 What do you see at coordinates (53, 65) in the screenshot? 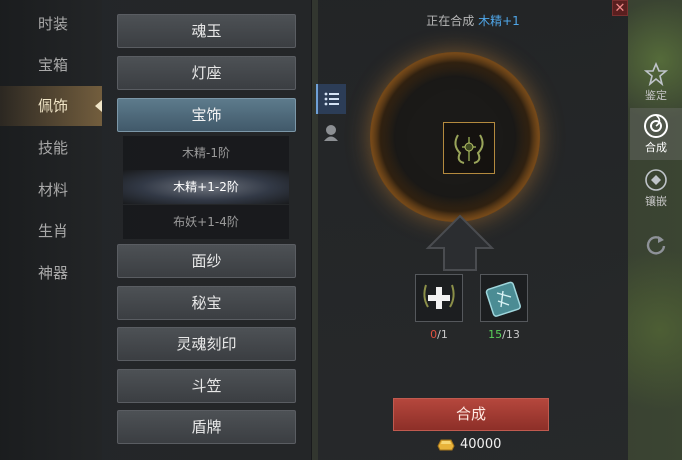
I see `category-label: 宝箱` at bounding box center [53, 65].